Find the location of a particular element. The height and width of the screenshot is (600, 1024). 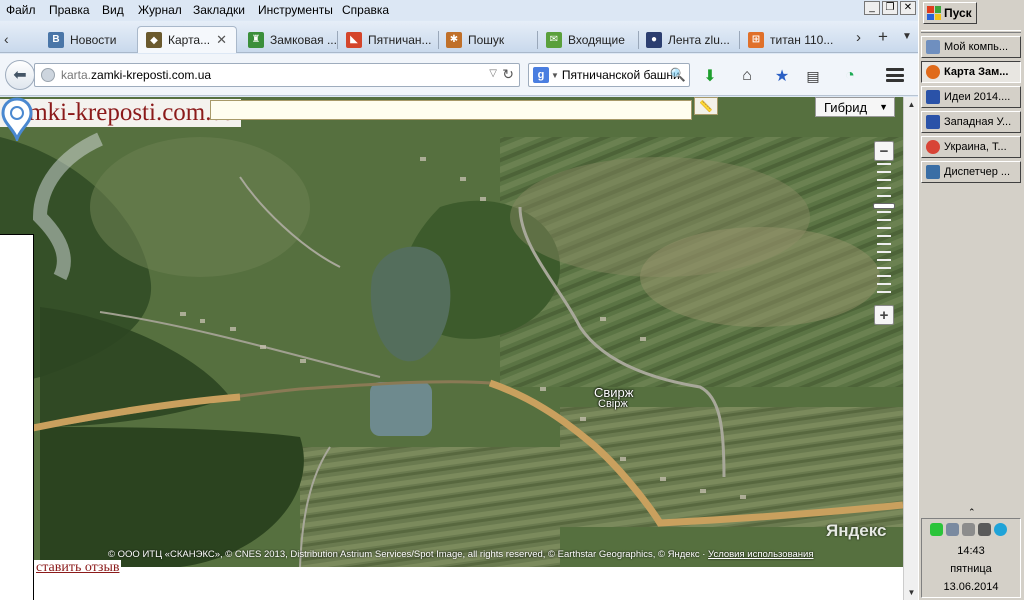

new-tab-icon: + is located at coordinates (883, 37).